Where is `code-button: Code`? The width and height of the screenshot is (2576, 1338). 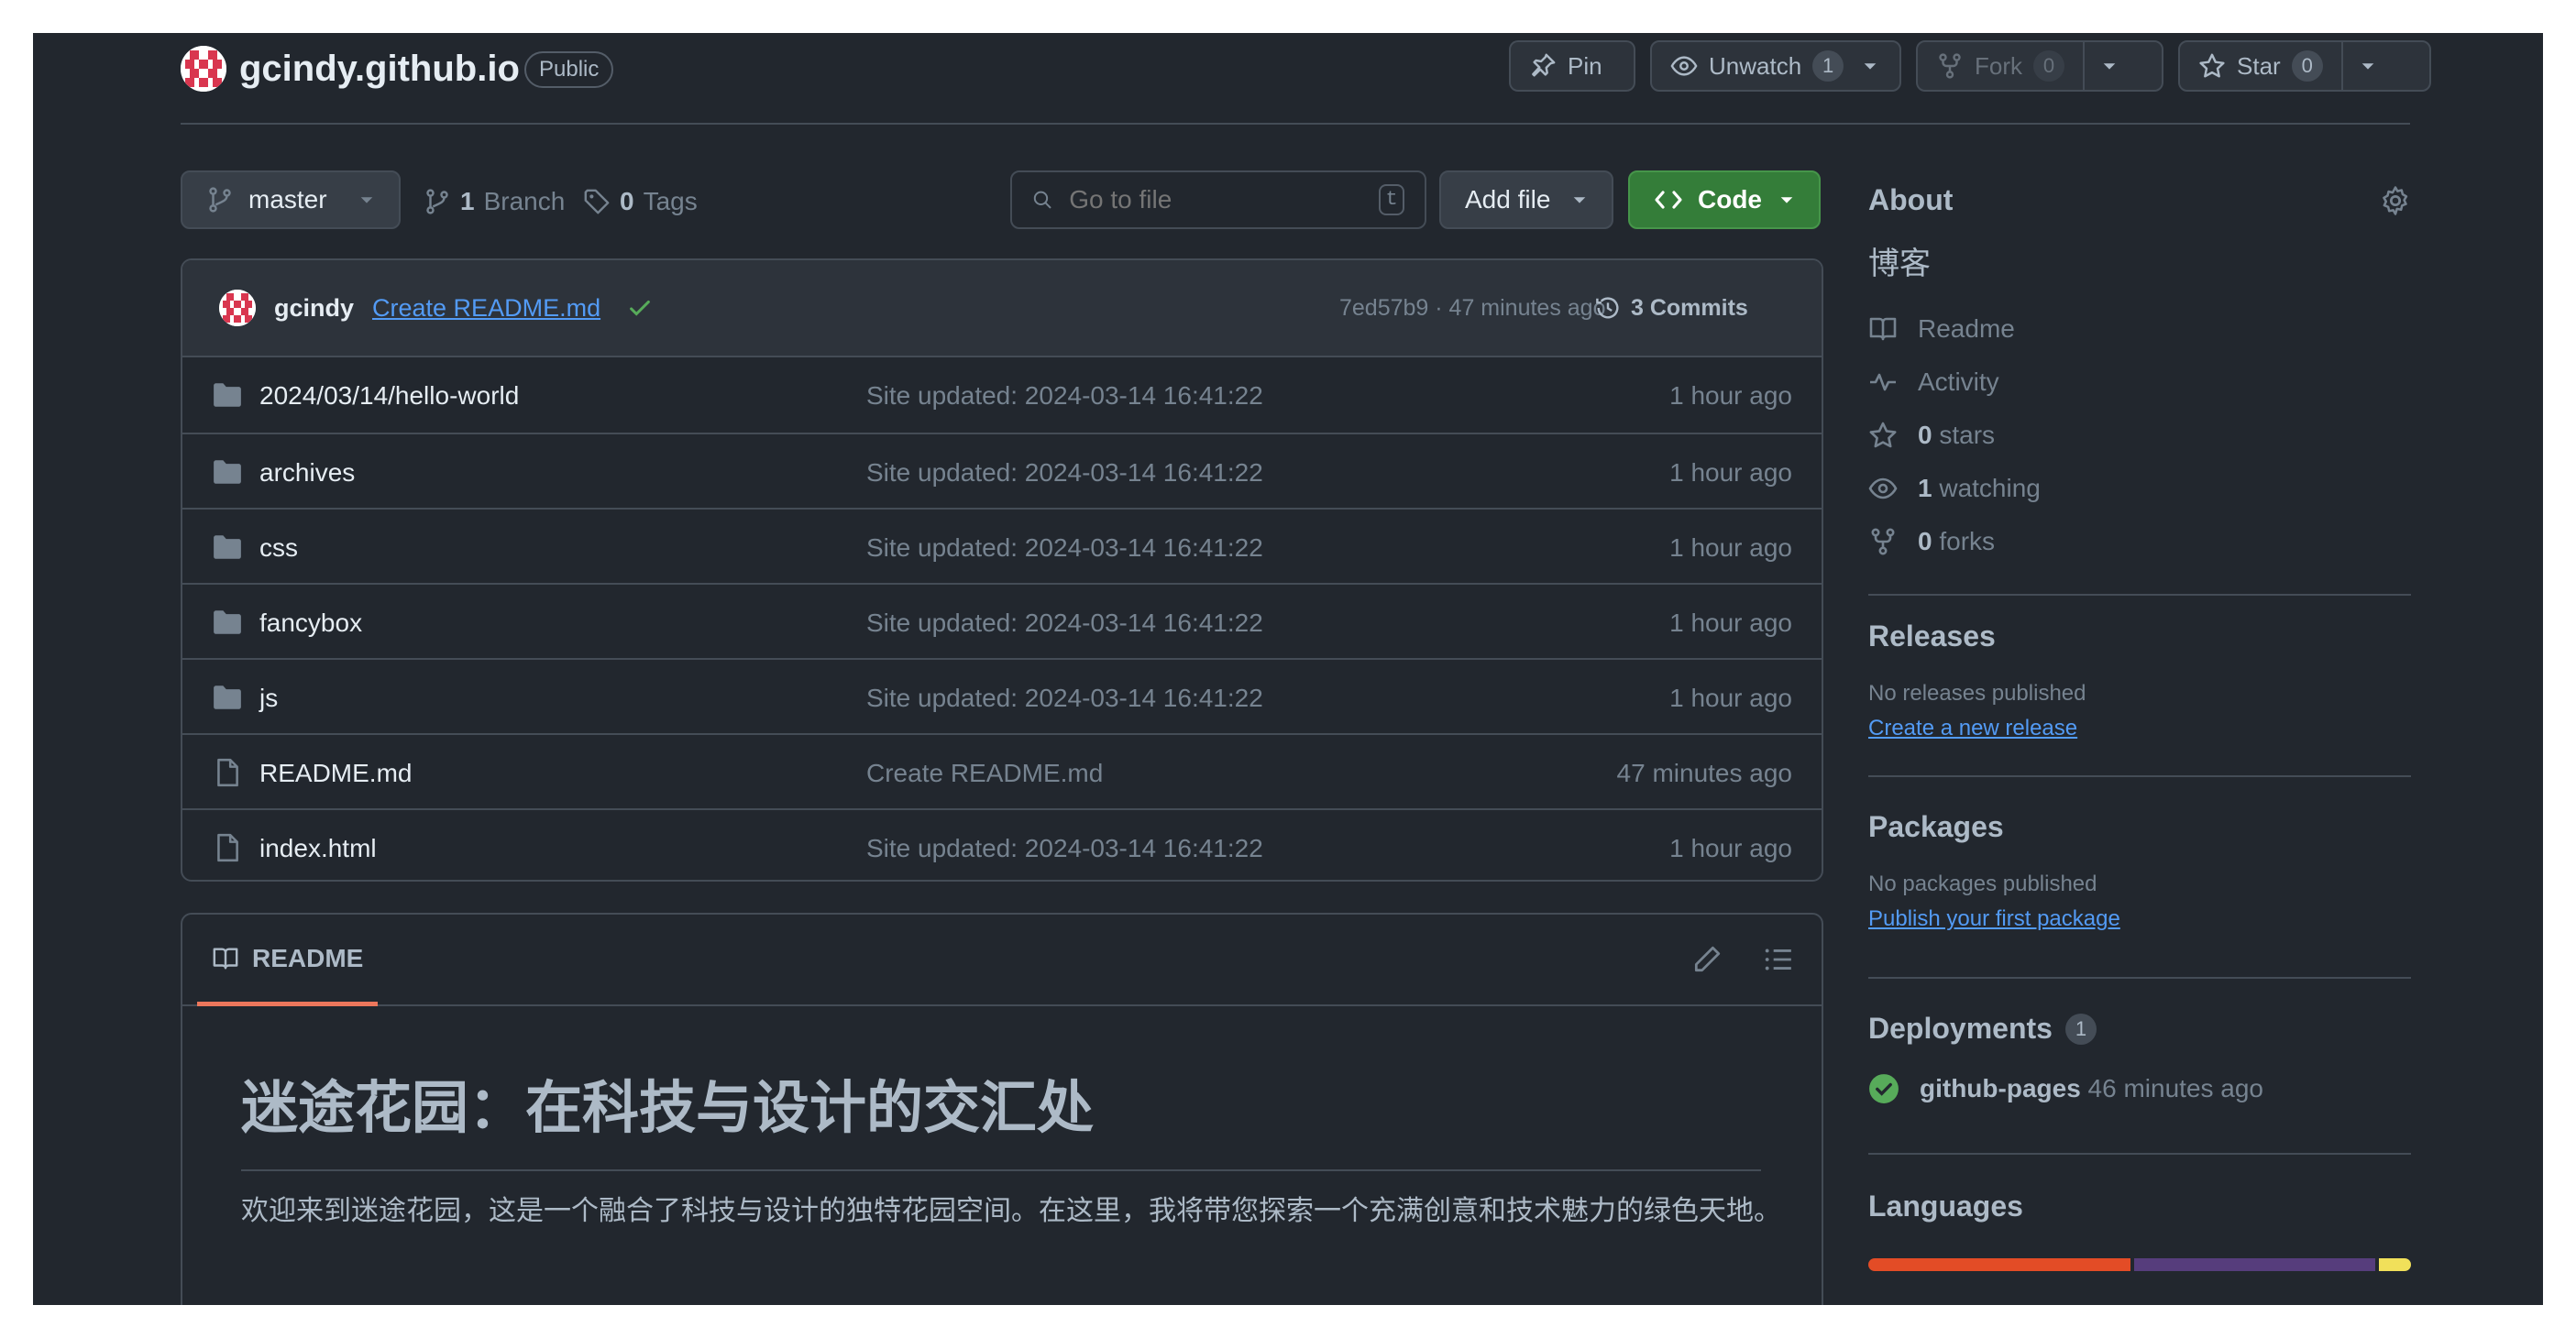
code-button: Code is located at coordinates (1724, 199).